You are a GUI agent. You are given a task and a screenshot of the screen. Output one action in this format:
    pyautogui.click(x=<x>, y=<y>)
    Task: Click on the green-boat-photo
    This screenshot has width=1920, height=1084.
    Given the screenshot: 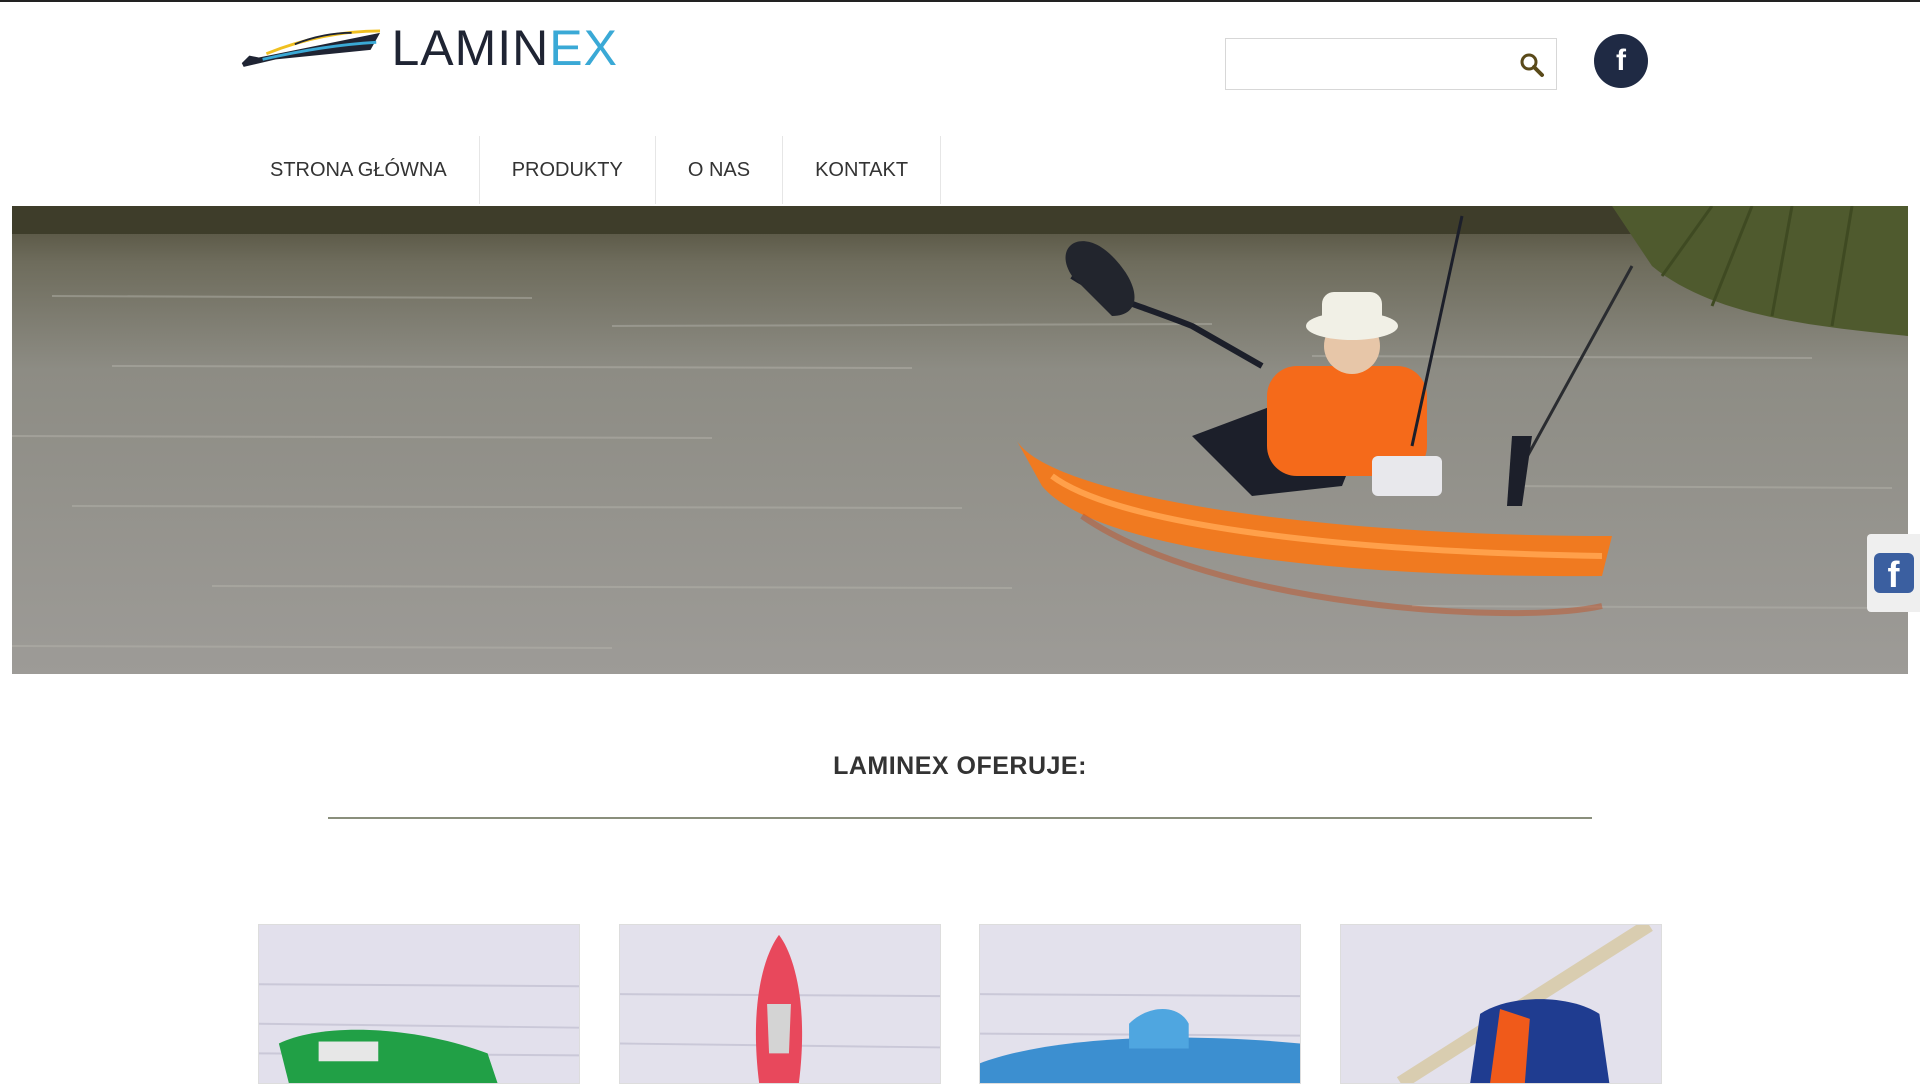 What is the action you would take?
    pyautogui.click(x=419, y=1004)
    